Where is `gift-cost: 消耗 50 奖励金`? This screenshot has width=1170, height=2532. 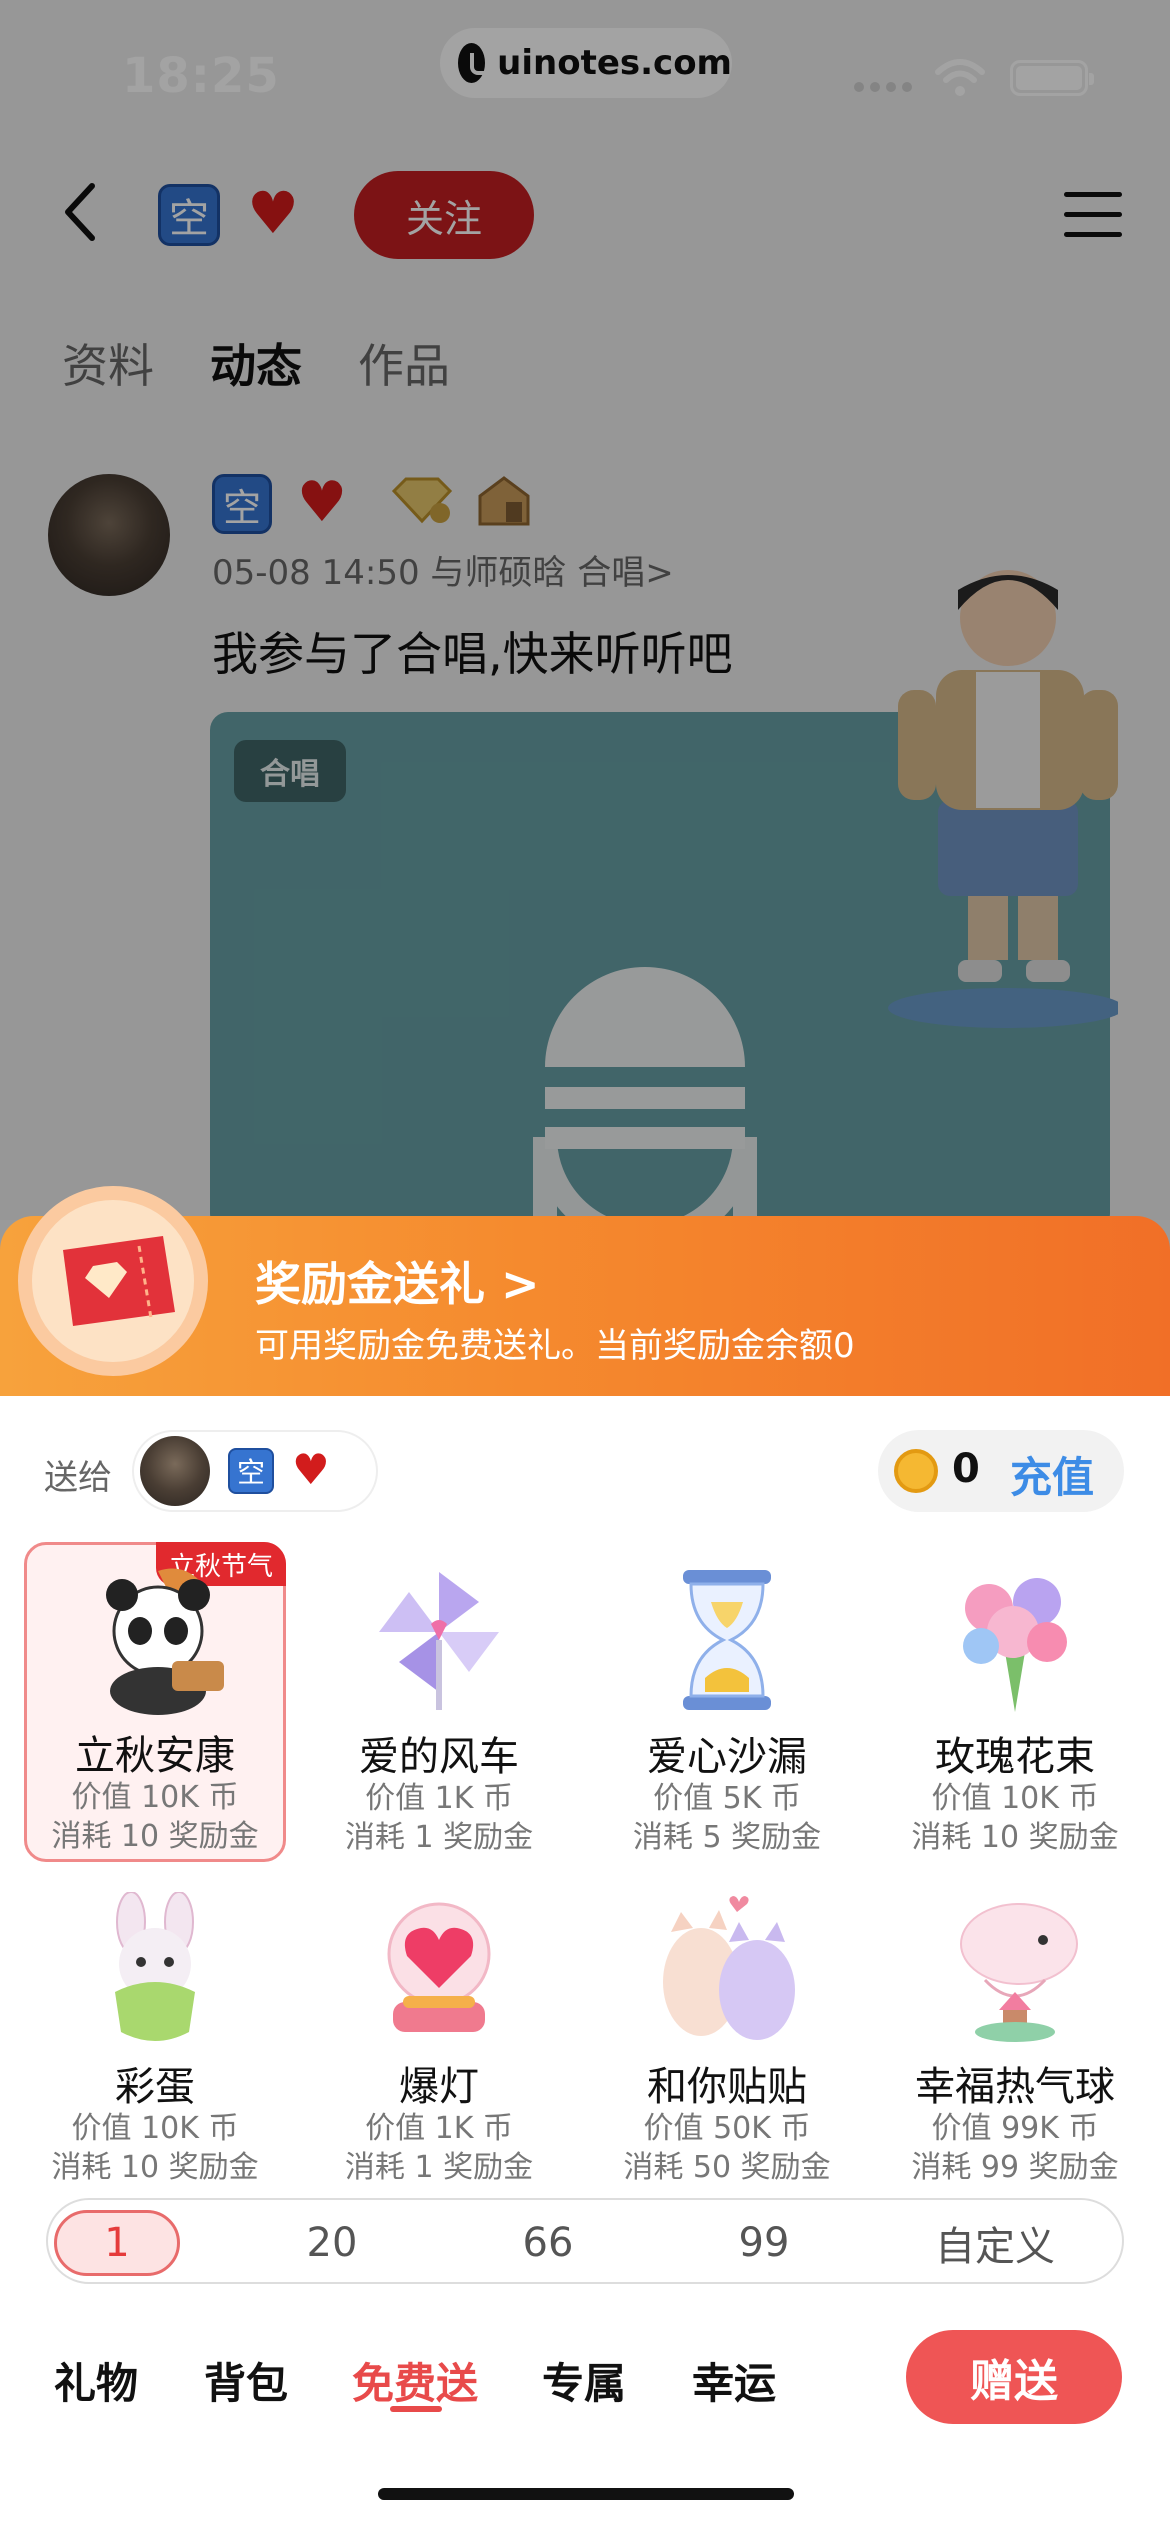 gift-cost: 消耗 50 奖励金 is located at coordinates (727, 2167).